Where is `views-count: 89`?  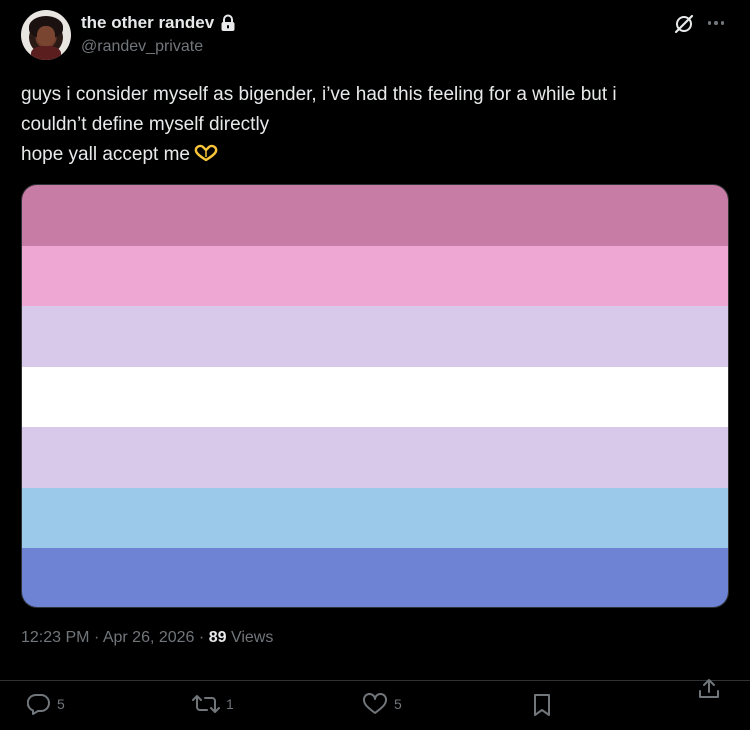 views-count: 89 is located at coordinates (217, 637).